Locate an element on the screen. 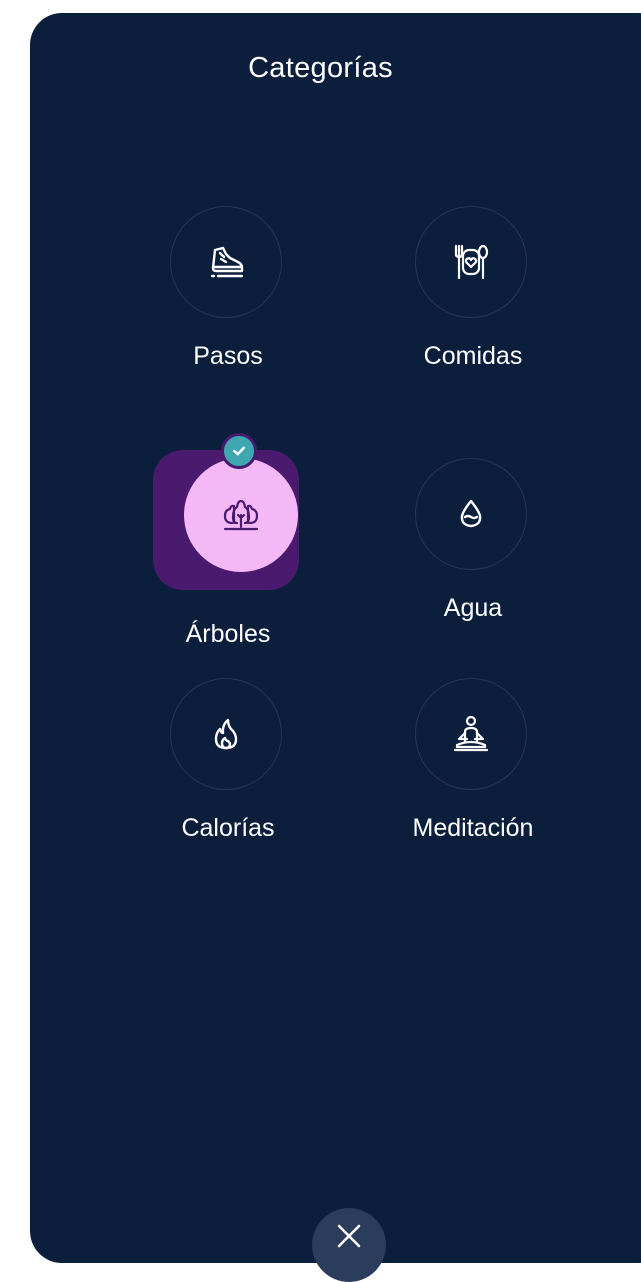  category-label: Agua is located at coordinates (473, 608).